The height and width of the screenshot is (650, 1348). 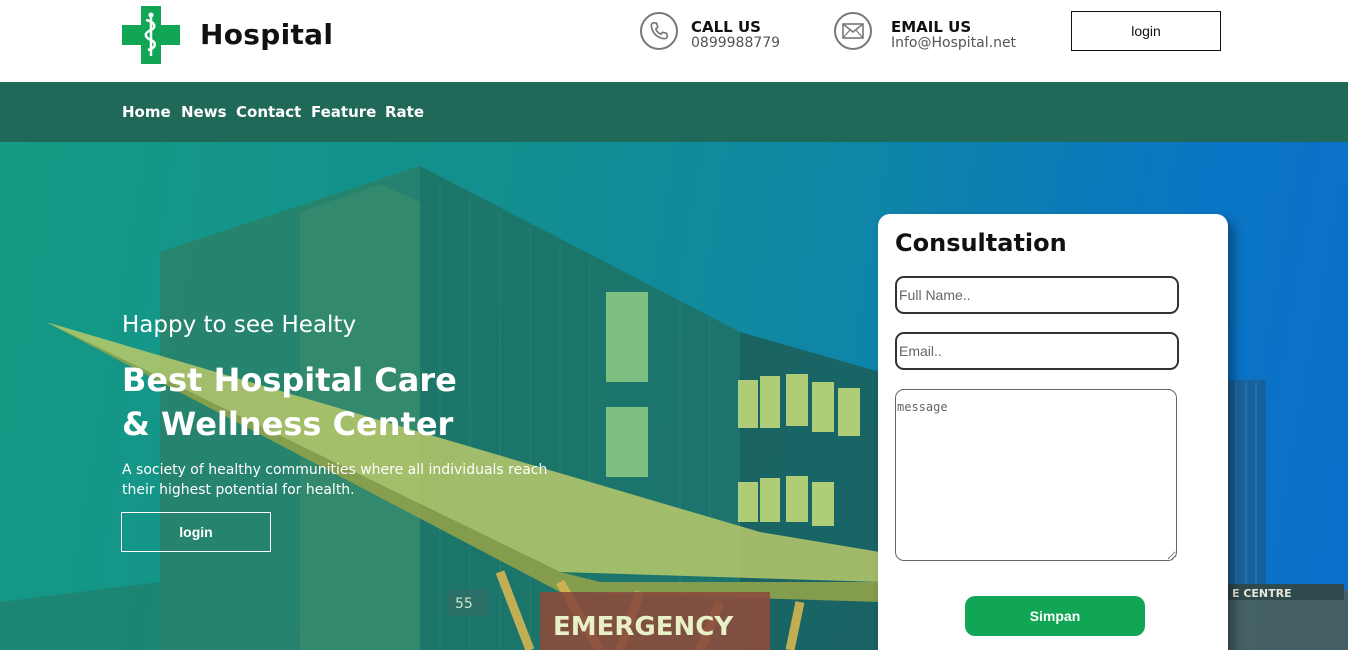 I want to click on nav-item-home: Home, so click(x=146, y=112).